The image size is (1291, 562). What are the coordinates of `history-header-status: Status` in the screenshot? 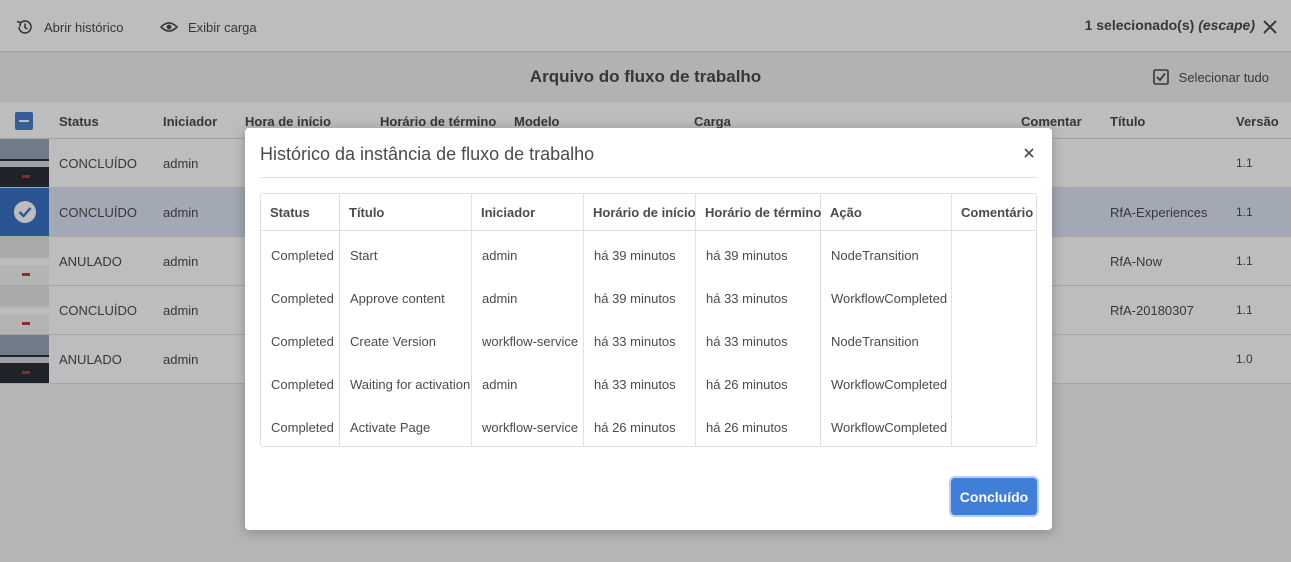 It's located at (290, 212).